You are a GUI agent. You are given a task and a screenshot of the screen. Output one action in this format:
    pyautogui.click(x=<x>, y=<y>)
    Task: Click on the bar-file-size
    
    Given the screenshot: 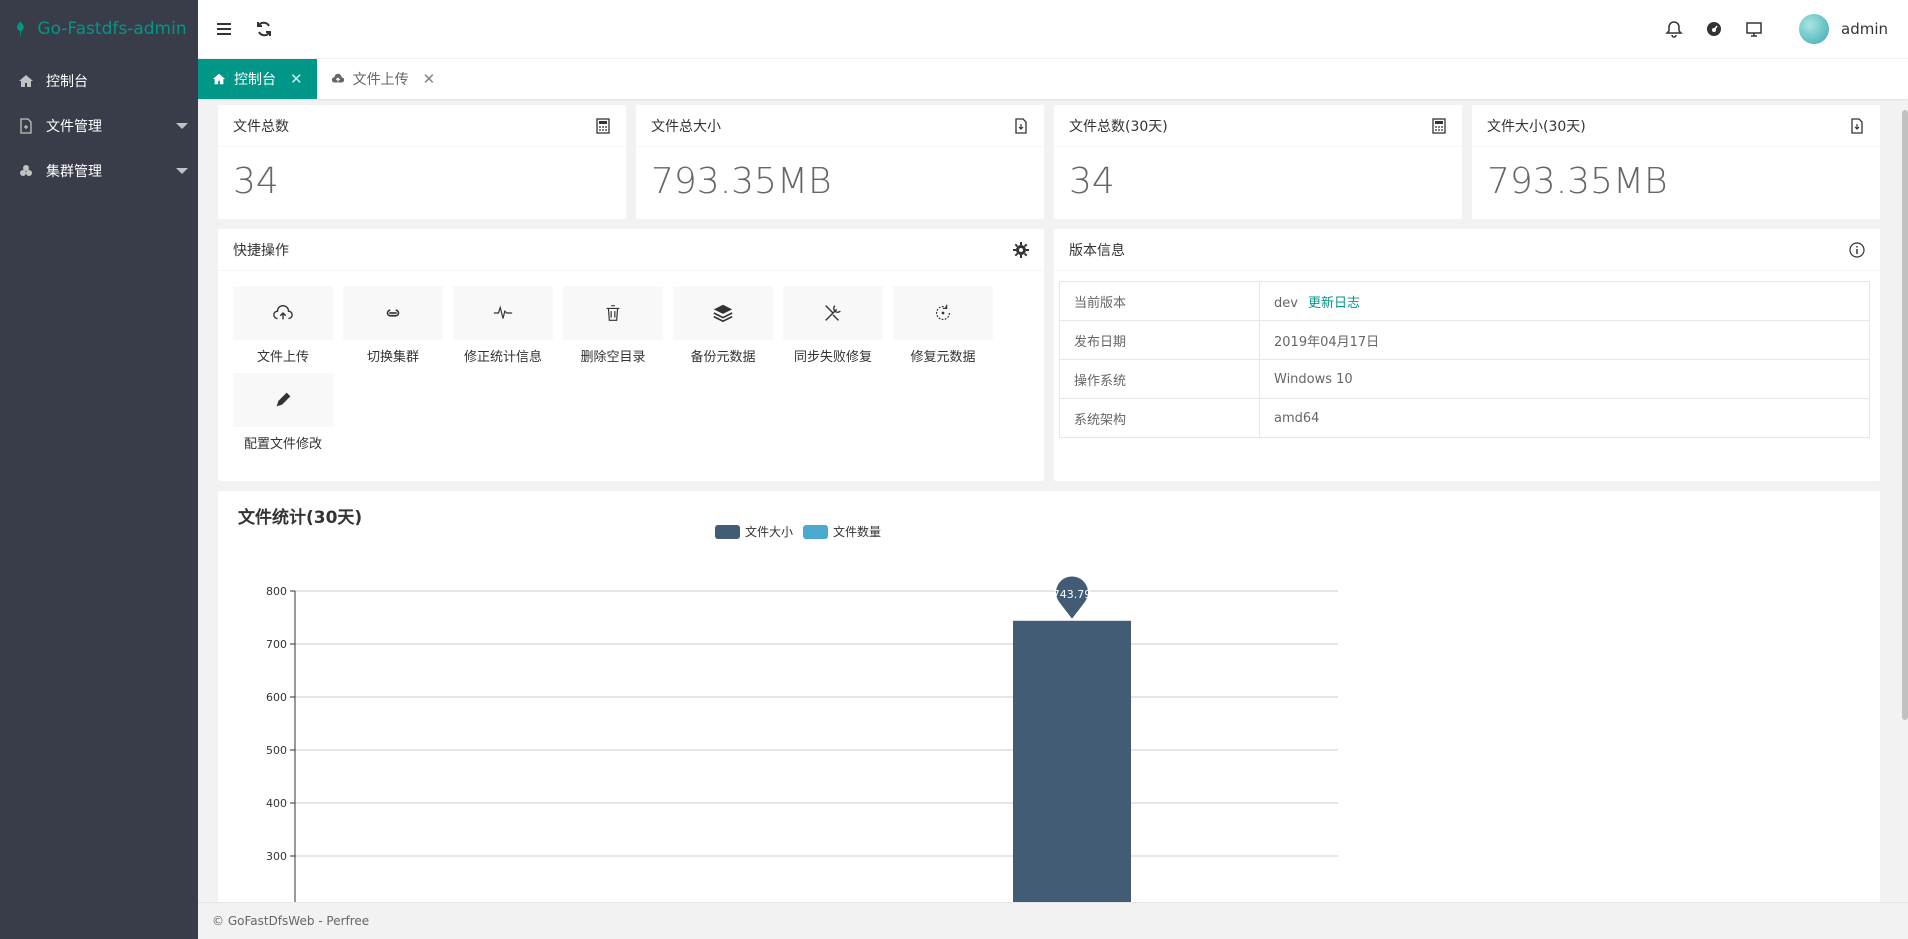 What is the action you would take?
    pyautogui.click(x=1072, y=761)
    